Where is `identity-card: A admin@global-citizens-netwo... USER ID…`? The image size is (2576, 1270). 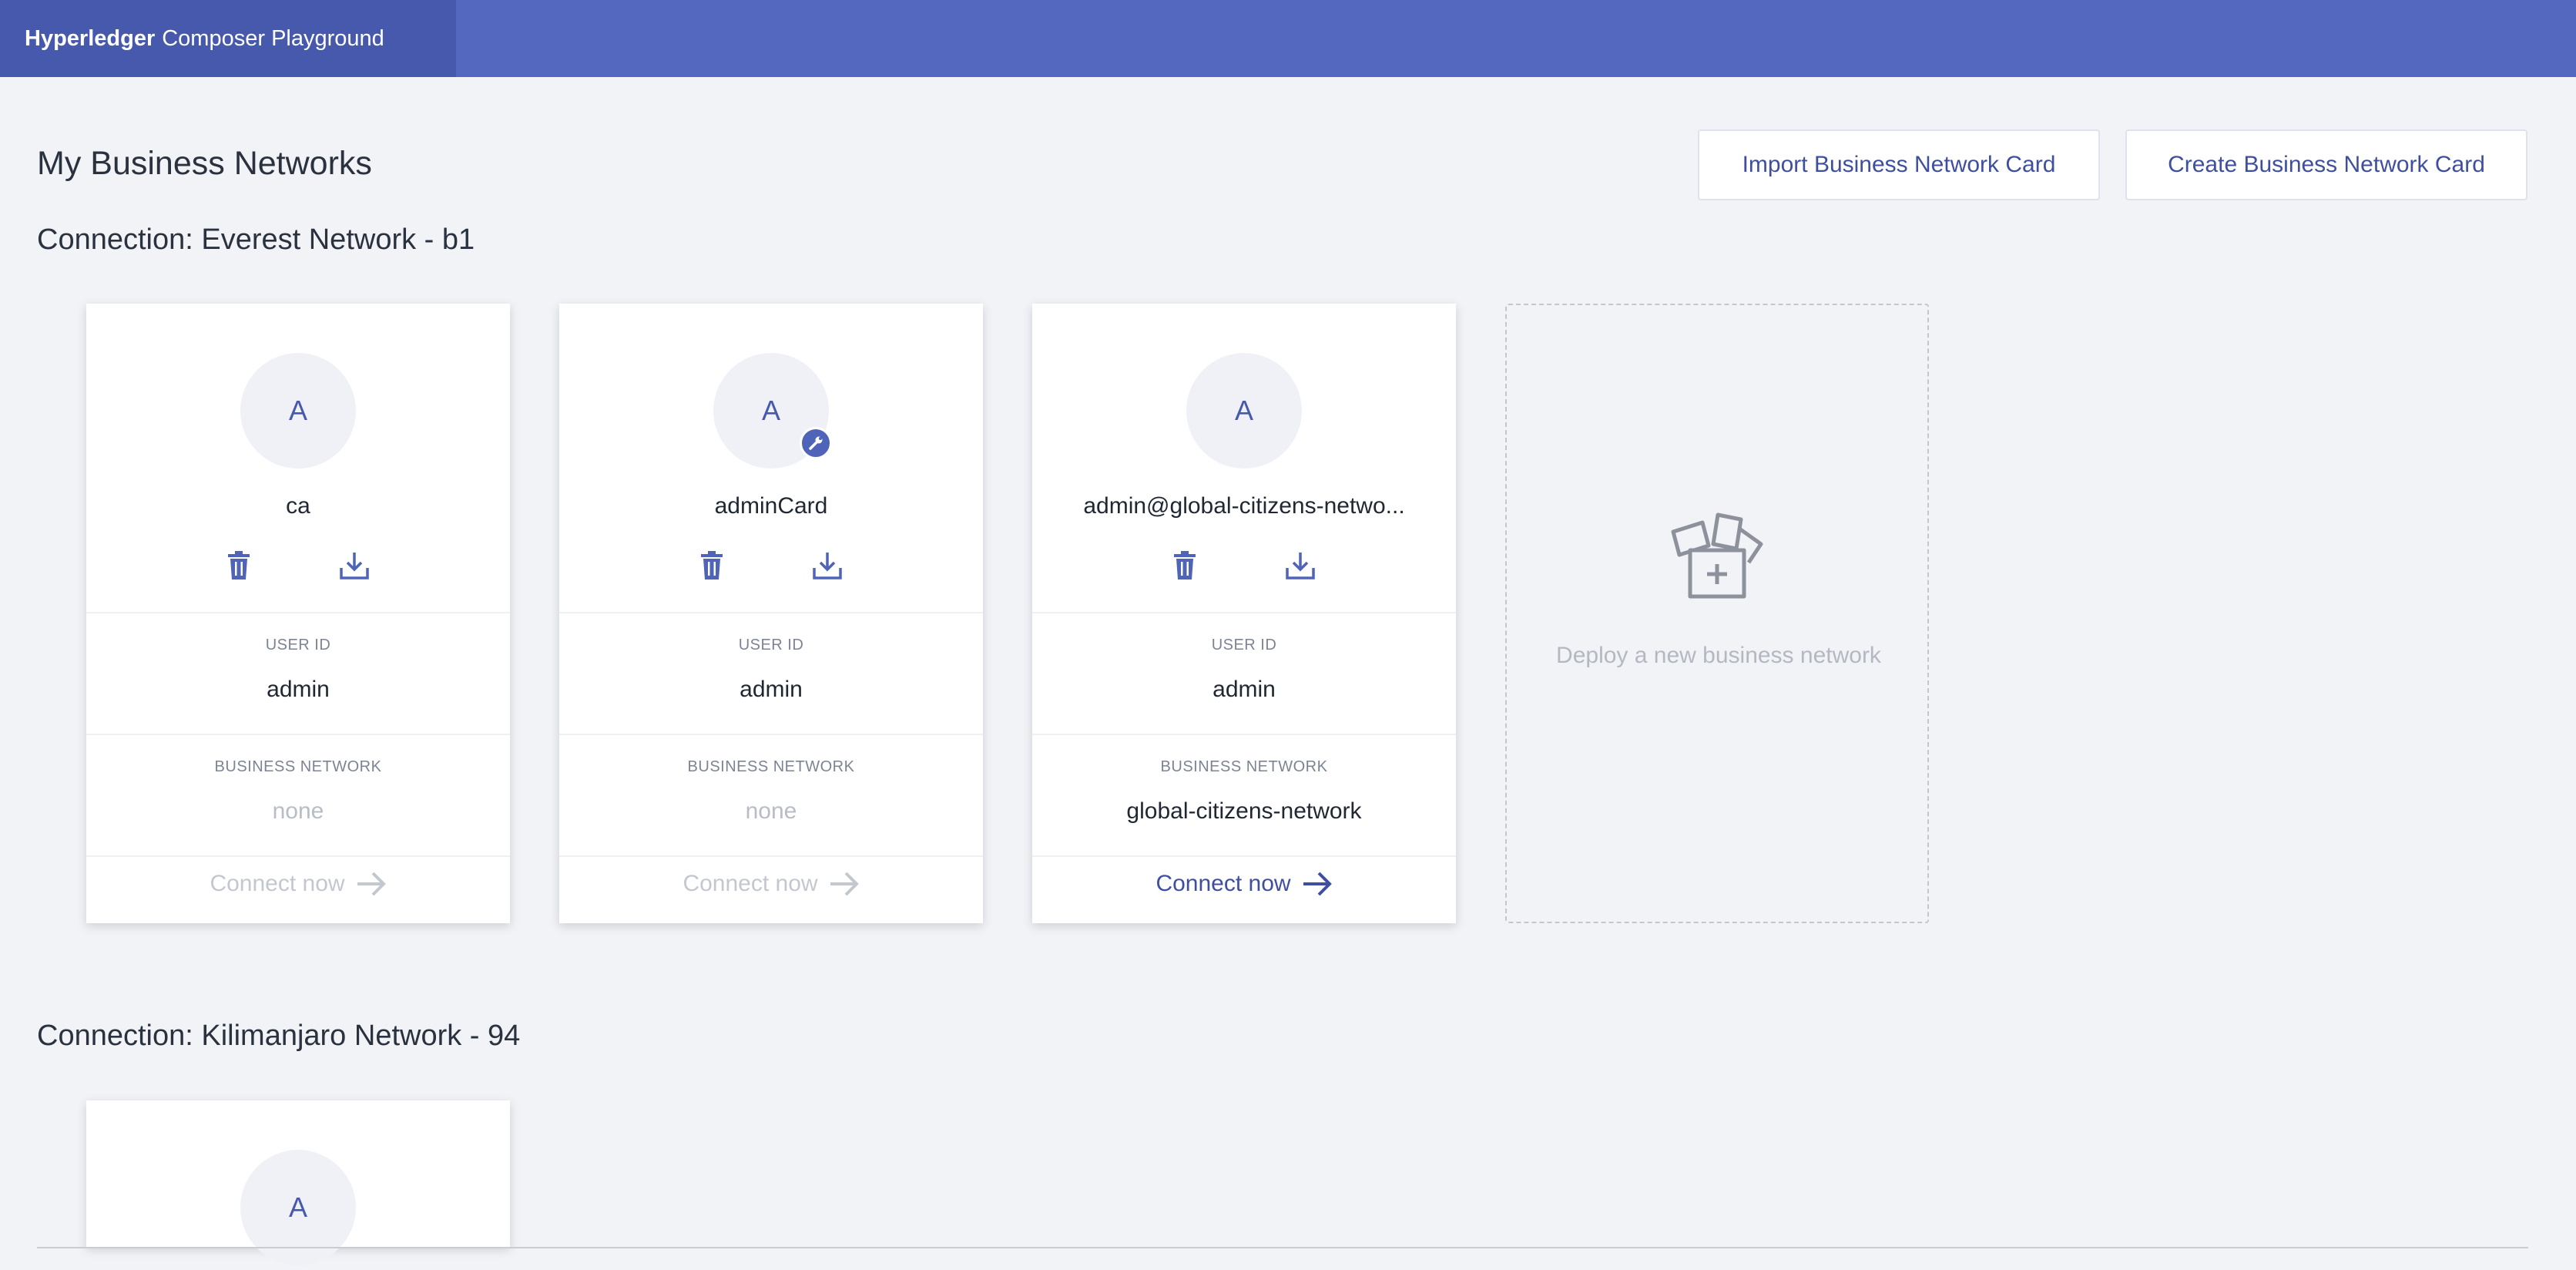
identity-card: A admin@global-citizens-netwo... USER ID… is located at coordinates (1244, 614).